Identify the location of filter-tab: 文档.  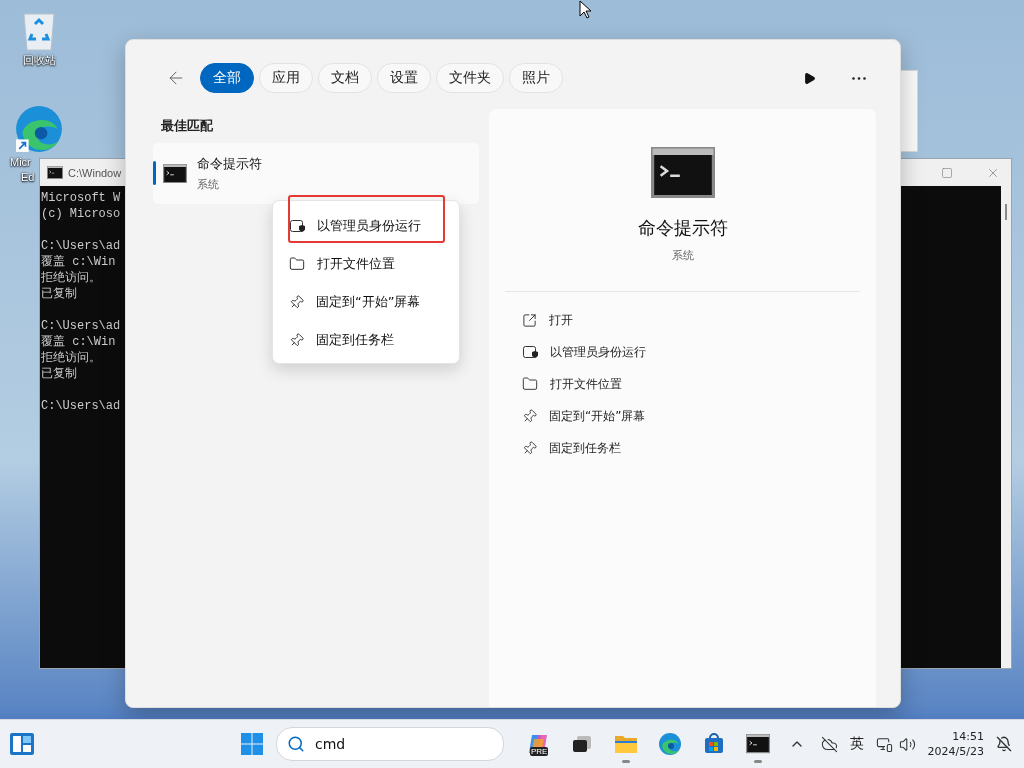
(345, 78).